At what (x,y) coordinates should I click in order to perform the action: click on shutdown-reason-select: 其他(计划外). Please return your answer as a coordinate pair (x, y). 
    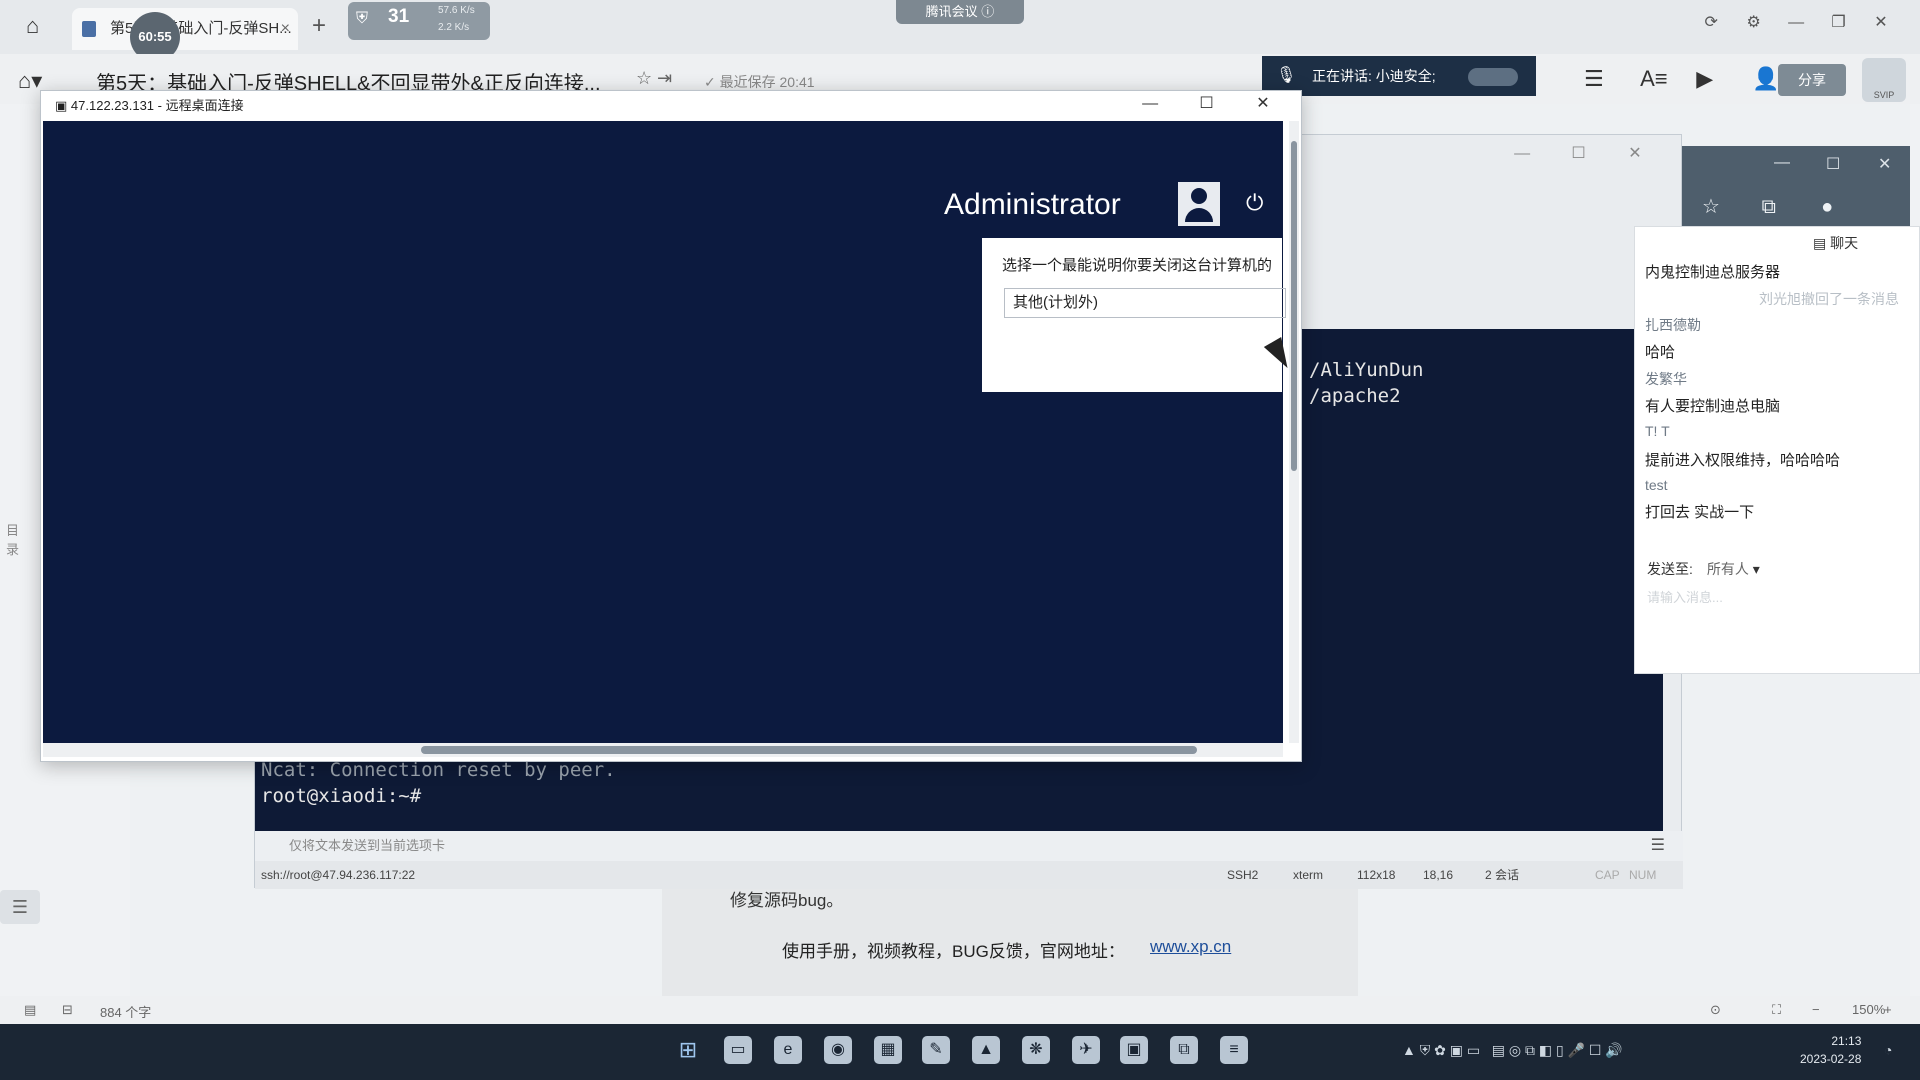
    Looking at the image, I should click on (1145, 303).